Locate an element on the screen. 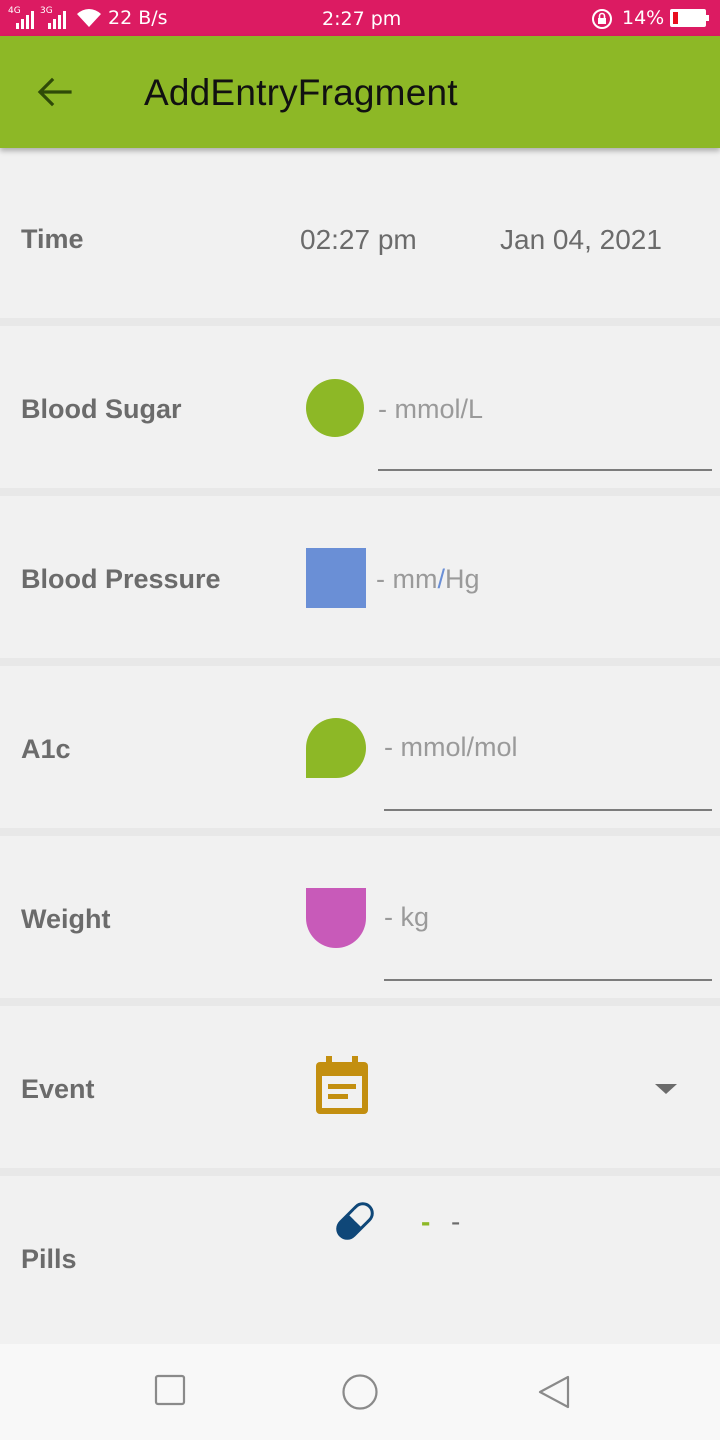 This screenshot has width=720, height=1440. rotation-lock-icon is located at coordinates (602, 19).